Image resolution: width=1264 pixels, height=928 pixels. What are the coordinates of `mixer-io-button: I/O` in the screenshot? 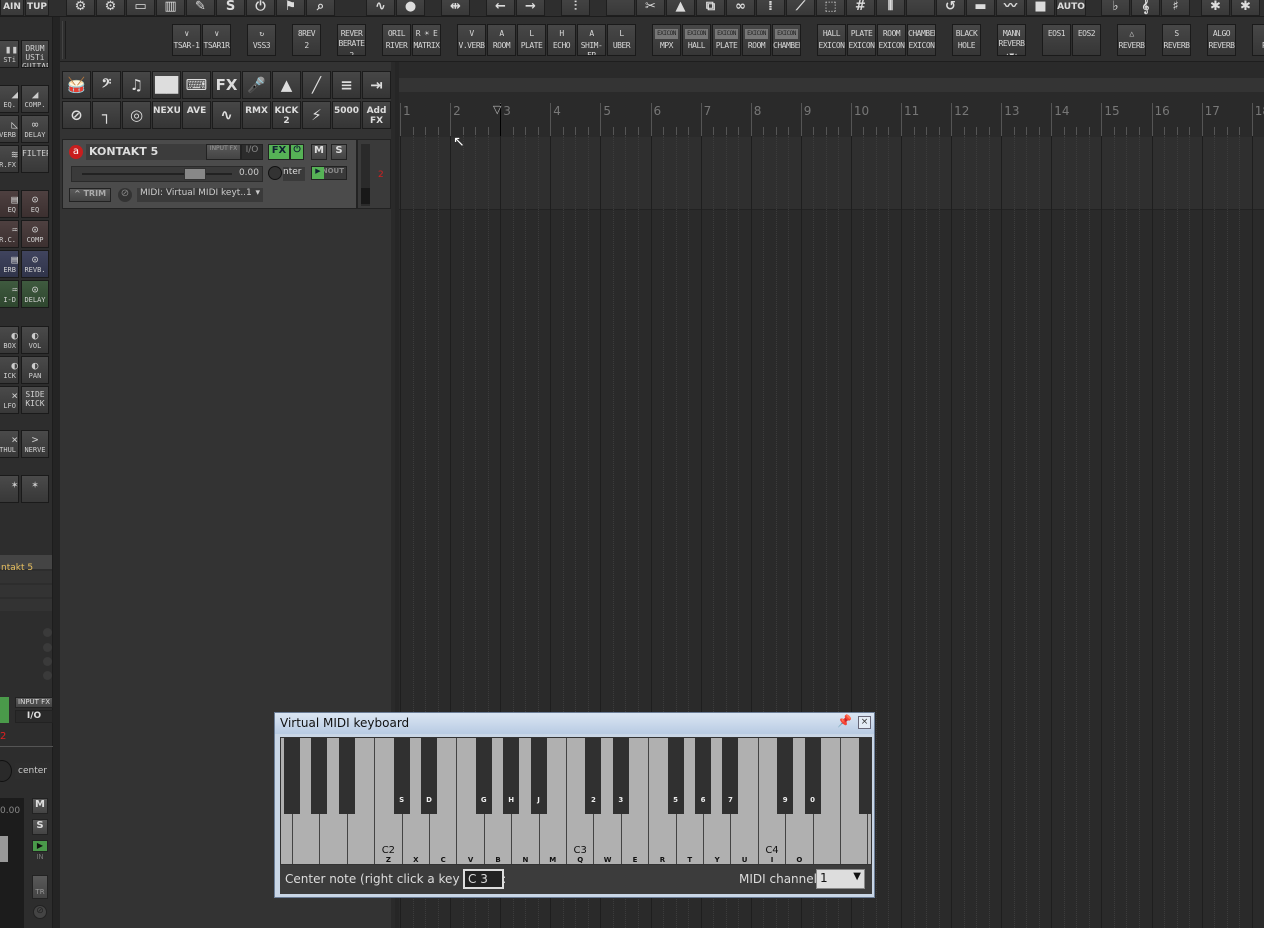 It's located at (34, 716).